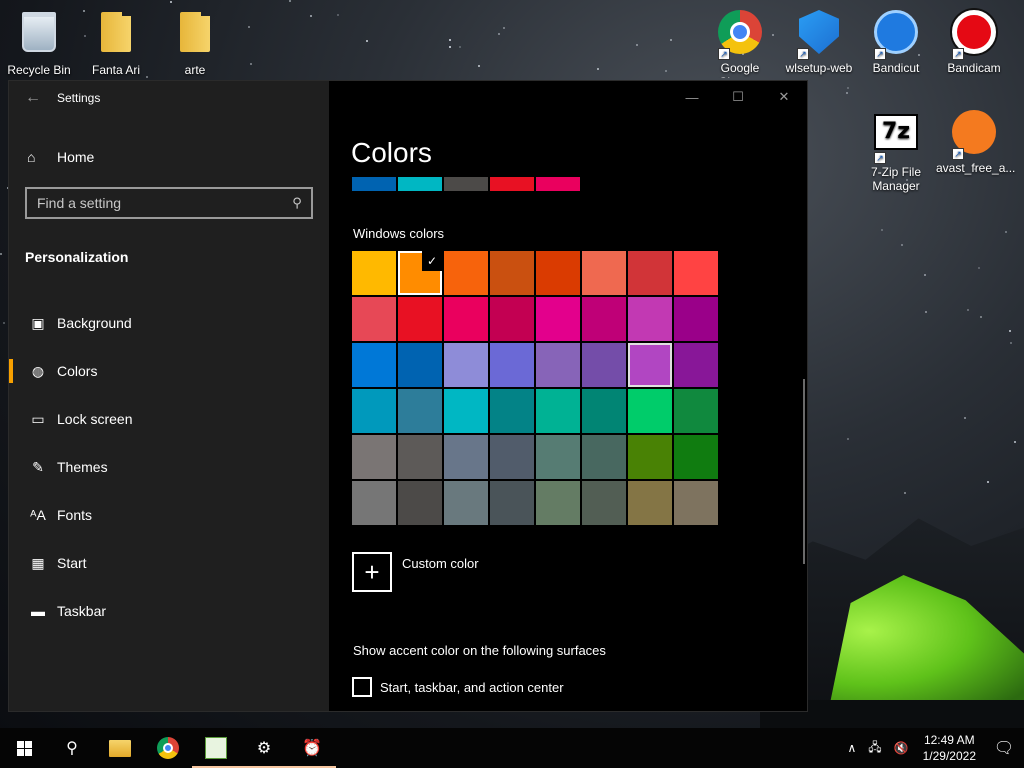 The image size is (1024, 768). Describe the element at coordinates (896, 41) in the screenshot. I see `desktop-icon-bandicut: ↗ Bandicut` at that location.